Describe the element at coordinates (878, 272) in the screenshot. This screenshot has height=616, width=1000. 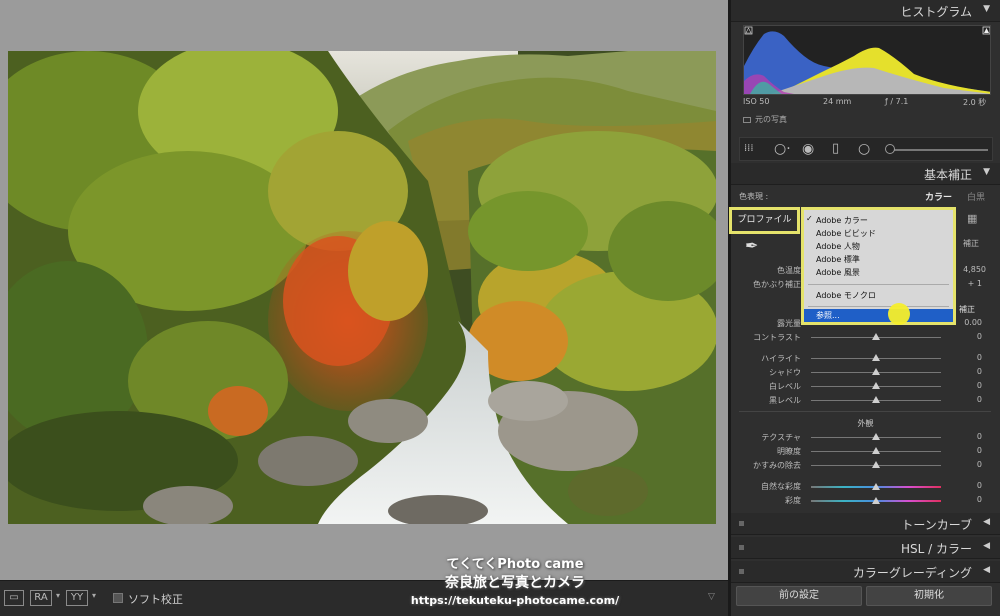
I see `profile-option-adobe-landscape: Adobe 風景` at that location.